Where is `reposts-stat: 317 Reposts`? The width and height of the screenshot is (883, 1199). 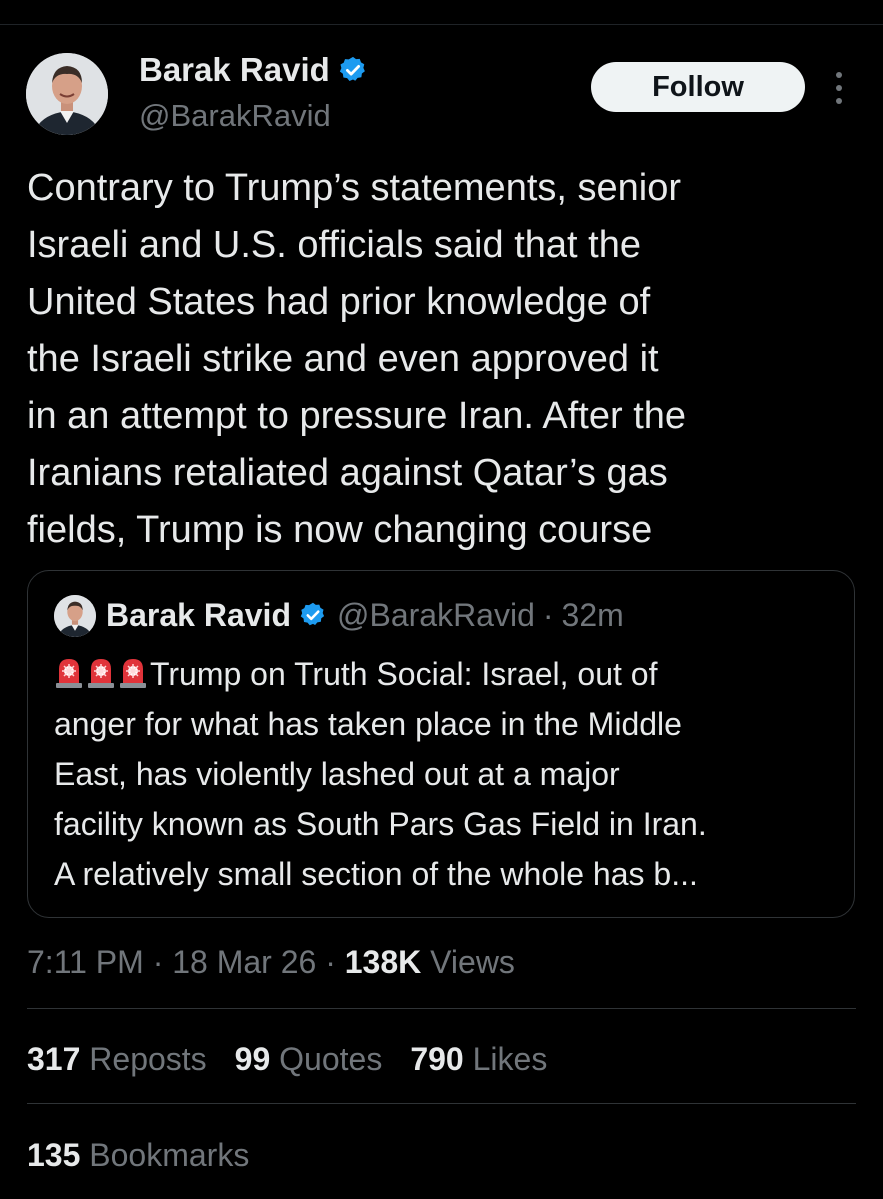 reposts-stat: 317 Reposts is located at coordinates (117, 1059).